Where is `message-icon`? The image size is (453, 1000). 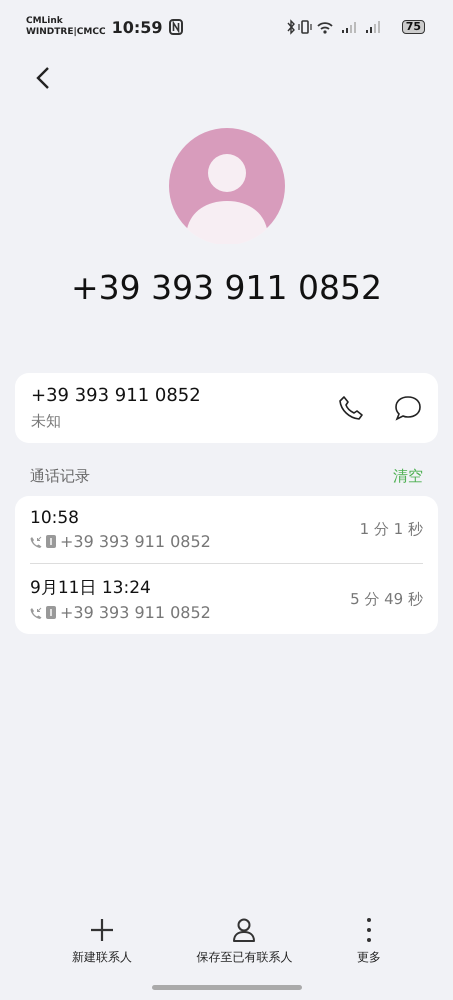 message-icon is located at coordinates (408, 408).